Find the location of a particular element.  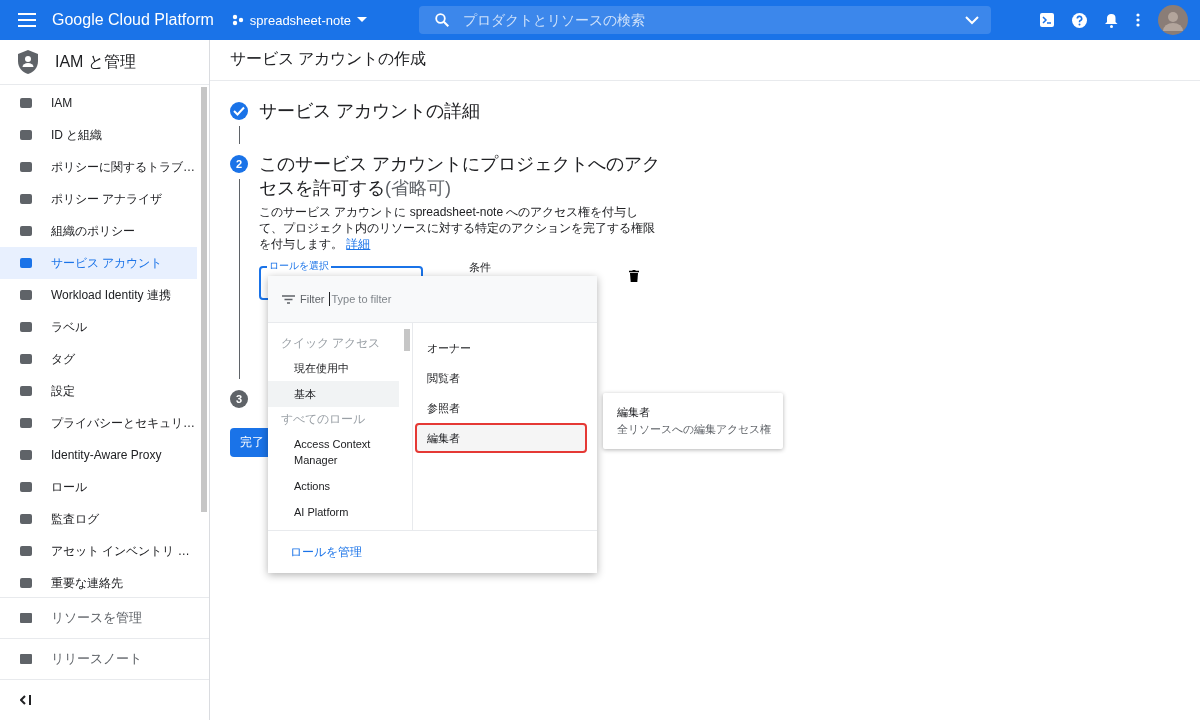

shield-icon is located at coordinates (28, 62).